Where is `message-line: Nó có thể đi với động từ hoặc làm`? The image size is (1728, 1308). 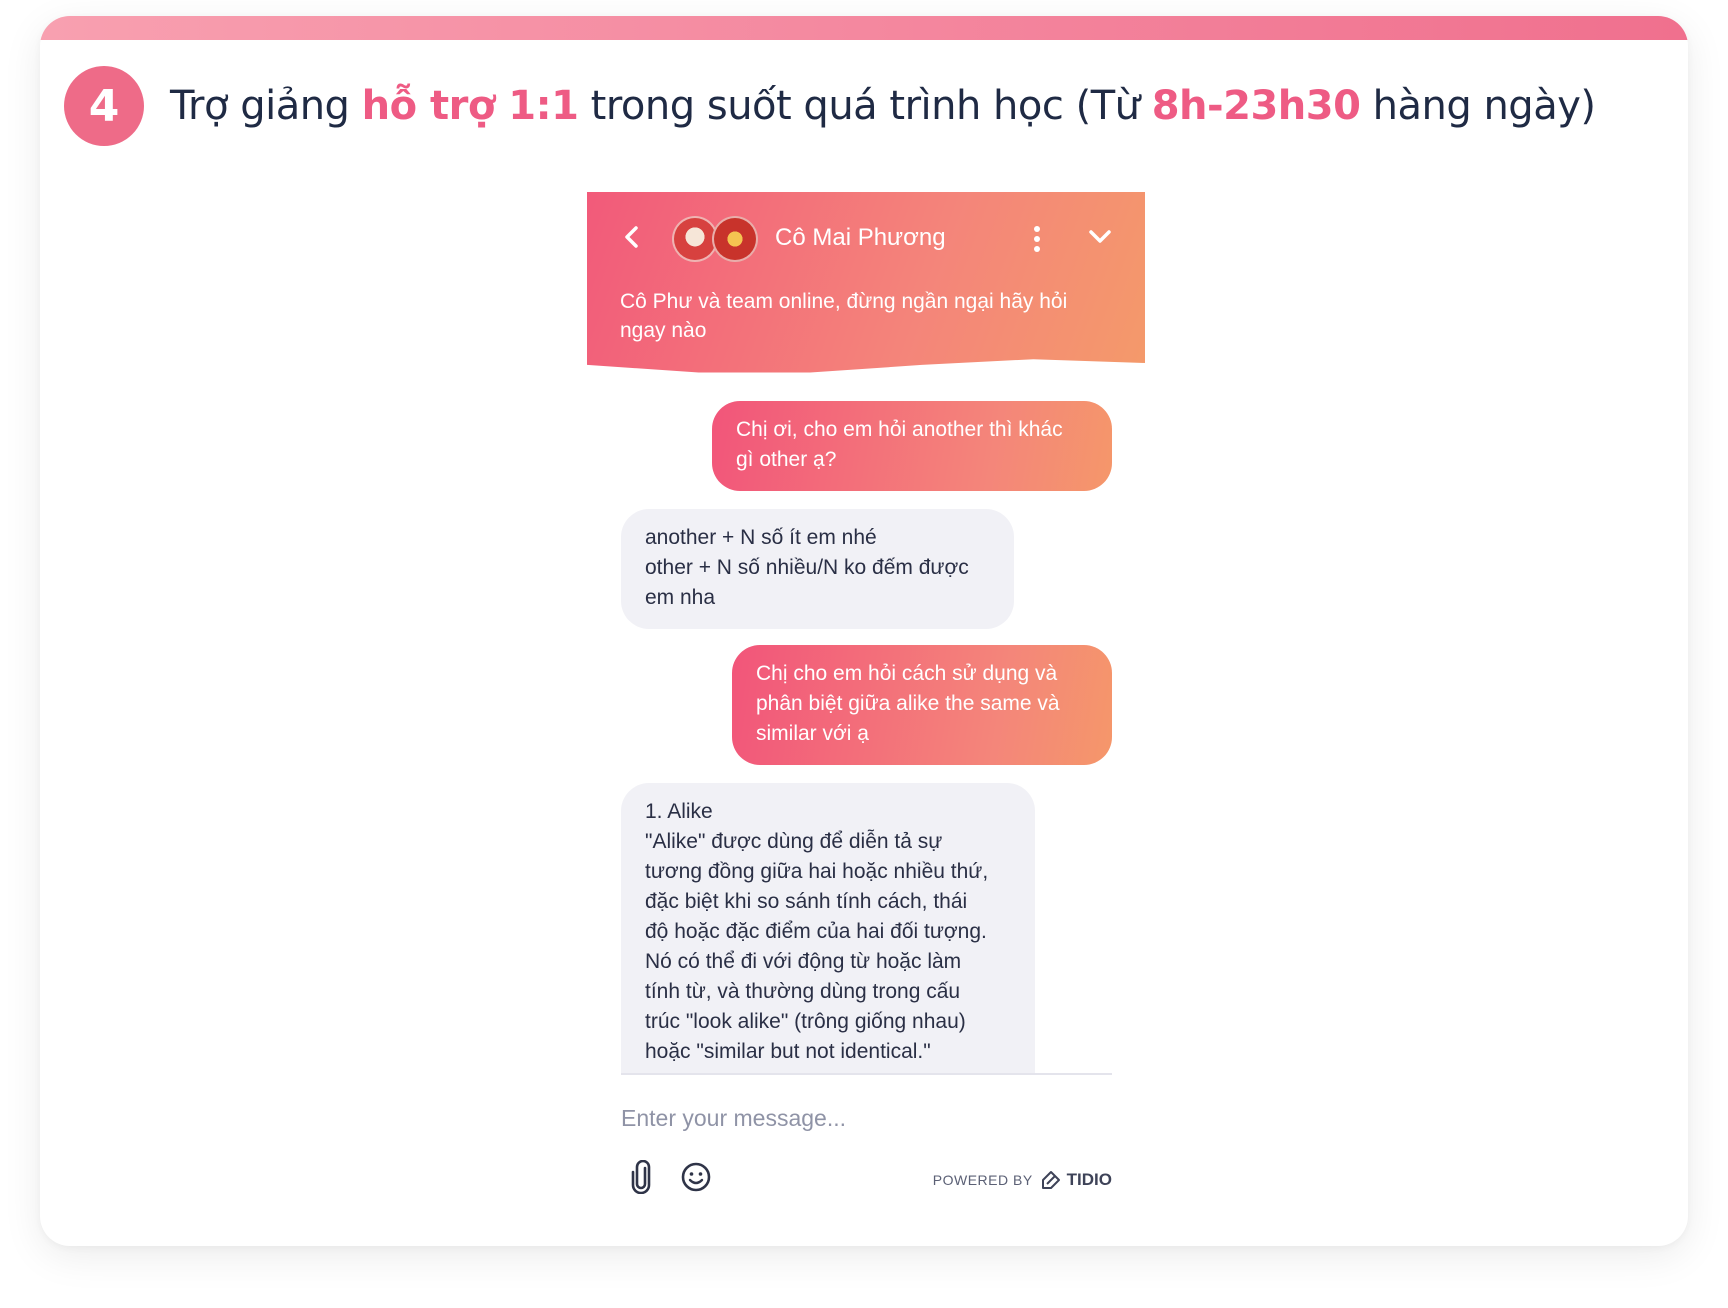 message-line: Nó có thể đi với động từ hoặc làm is located at coordinates (803, 961).